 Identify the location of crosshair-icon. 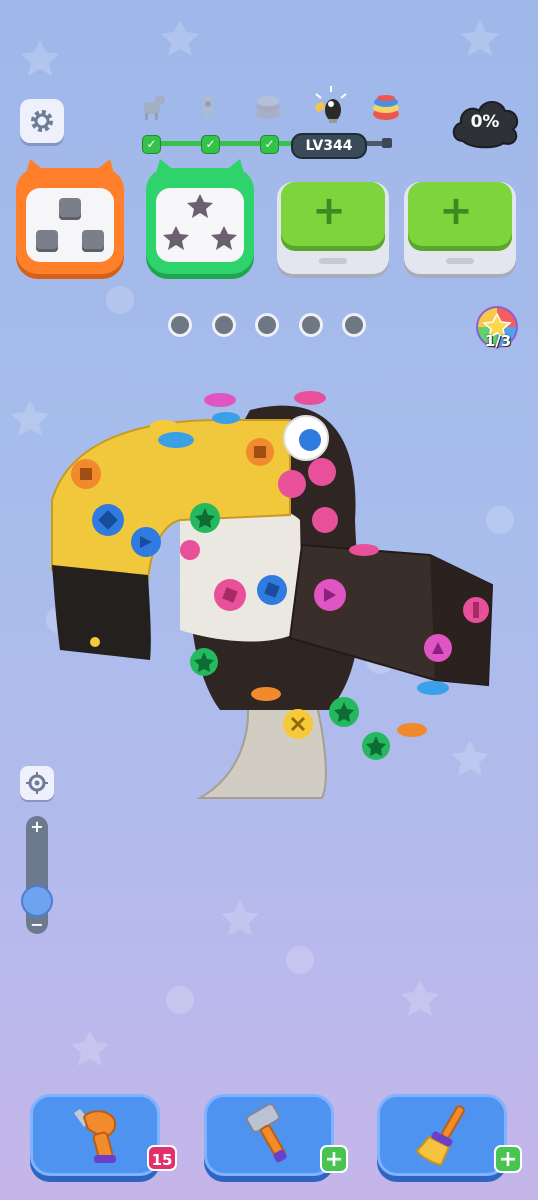
(37, 783).